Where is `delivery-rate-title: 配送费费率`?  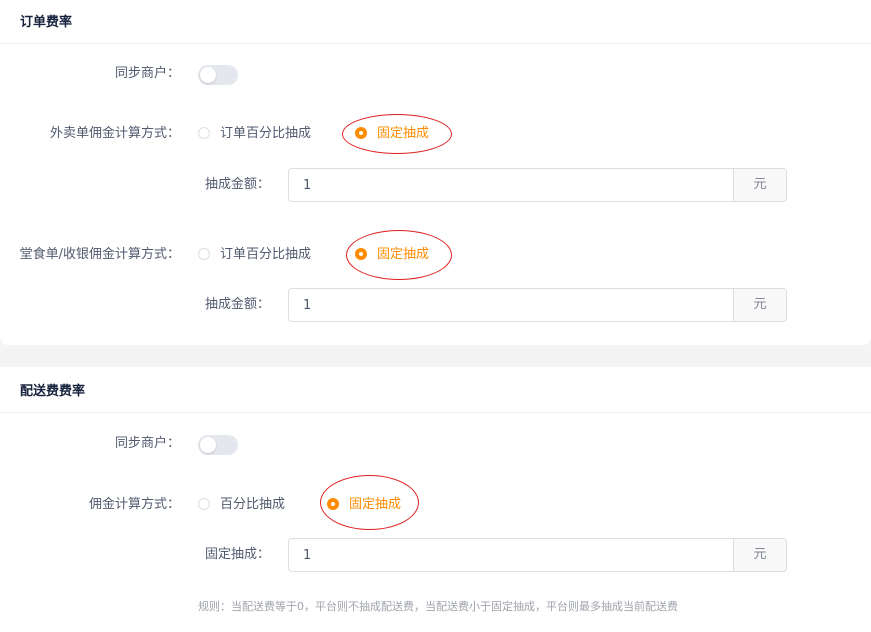 delivery-rate-title: 配送费费率 is located at coordinates (53, 391).